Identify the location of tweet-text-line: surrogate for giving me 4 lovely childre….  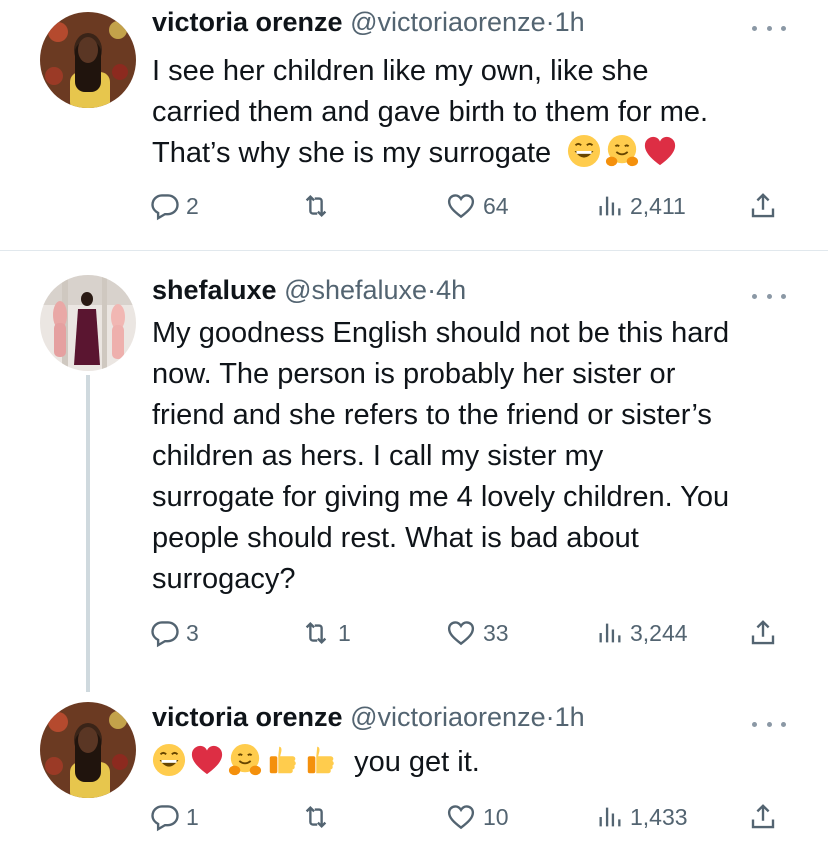
(441, 497).